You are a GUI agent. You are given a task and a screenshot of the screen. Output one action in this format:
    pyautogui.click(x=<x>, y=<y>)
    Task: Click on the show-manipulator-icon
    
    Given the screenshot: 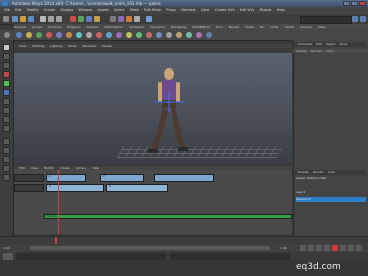 What is the action you would take?
    pyautogui.click(x=6, y=119)
    